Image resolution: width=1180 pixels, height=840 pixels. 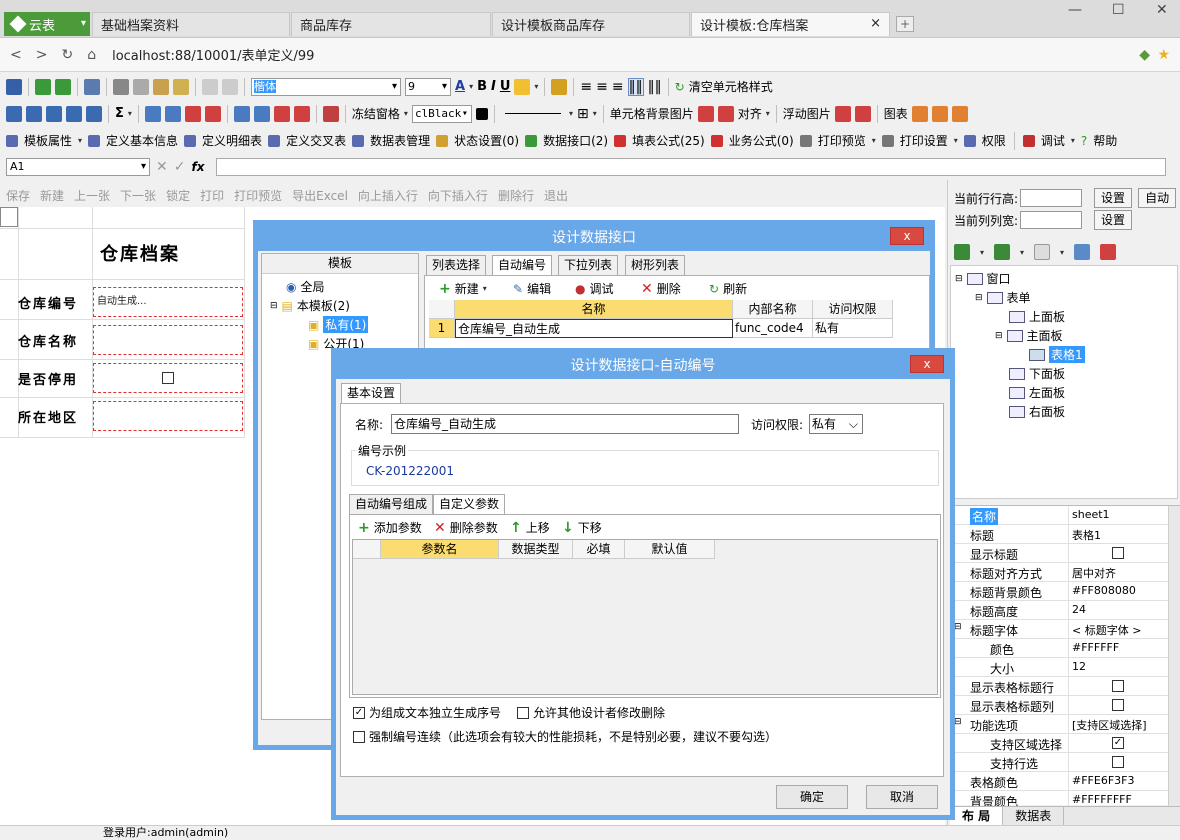 I want to click on prop-row: 显示表格标题列, so click(x=1059, y=705).